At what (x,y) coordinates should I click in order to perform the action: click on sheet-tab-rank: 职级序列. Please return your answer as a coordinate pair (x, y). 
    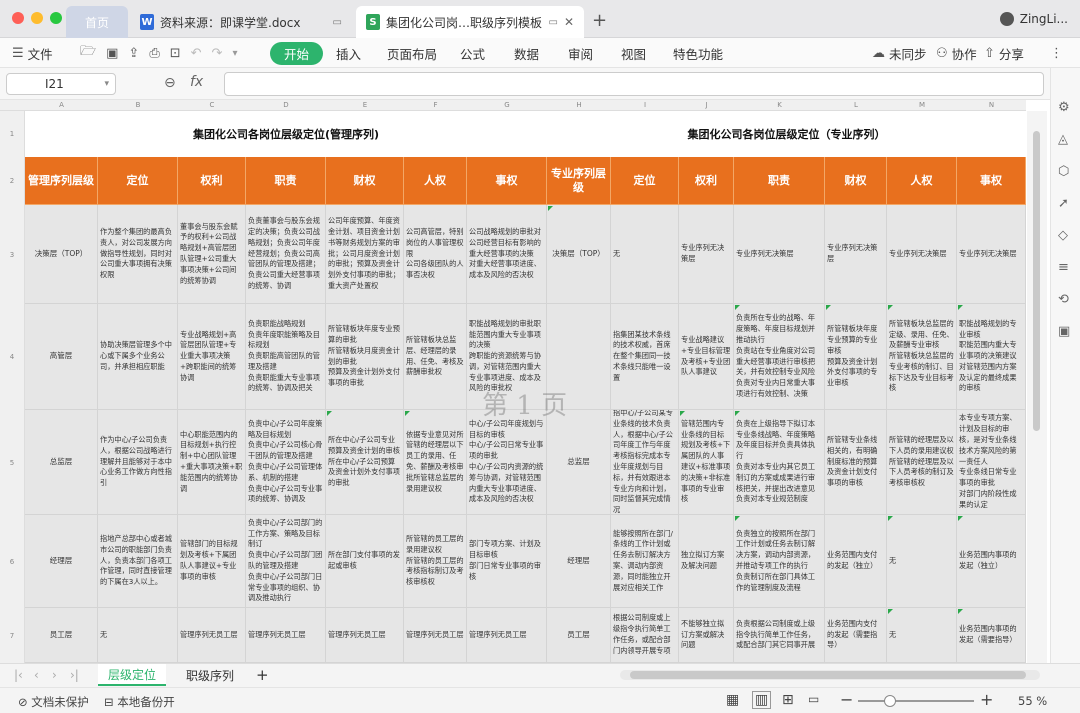
    Looking at the image, I should click on (210, 675).